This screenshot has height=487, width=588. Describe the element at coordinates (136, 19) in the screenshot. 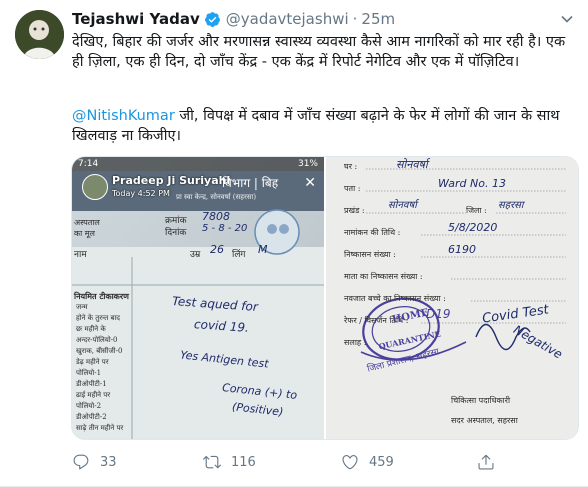

I see `author-name: Tejashwi Yadav` at that location.